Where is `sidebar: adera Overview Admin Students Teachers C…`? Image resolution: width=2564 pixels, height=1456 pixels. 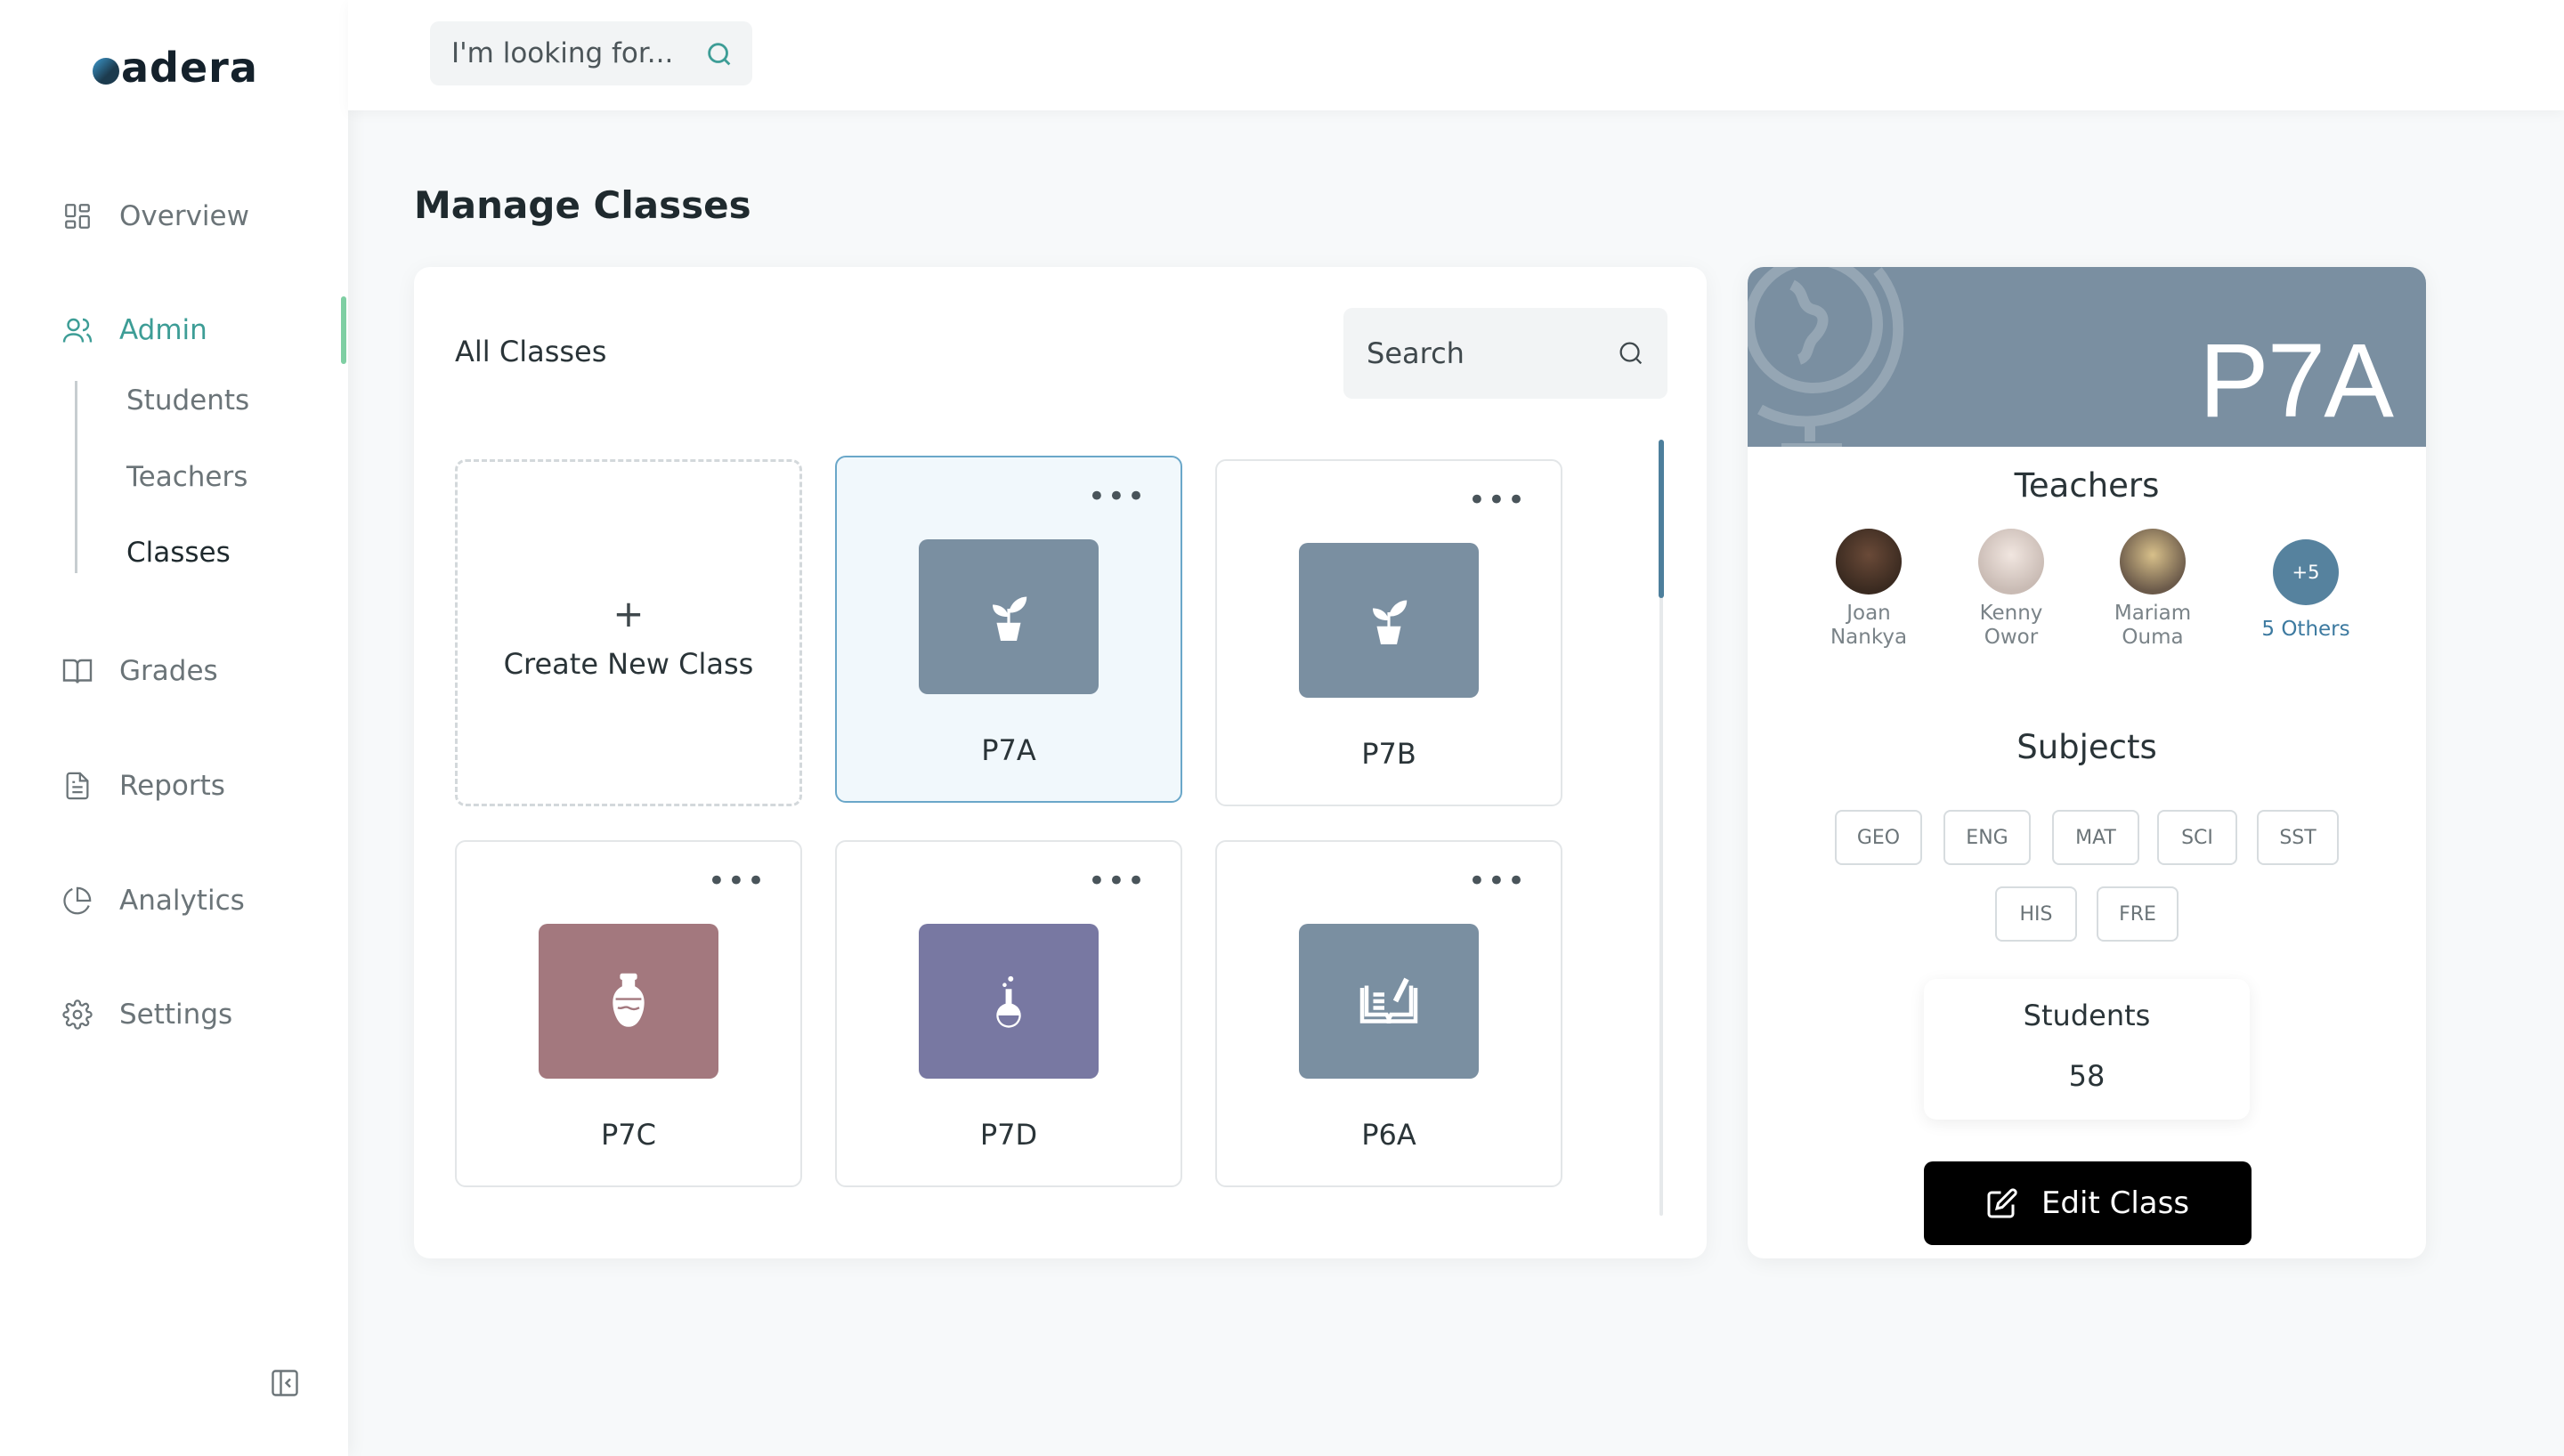
sidebar: adera Overview Admin Students Teachers C… is located at coordinates (174, 728).